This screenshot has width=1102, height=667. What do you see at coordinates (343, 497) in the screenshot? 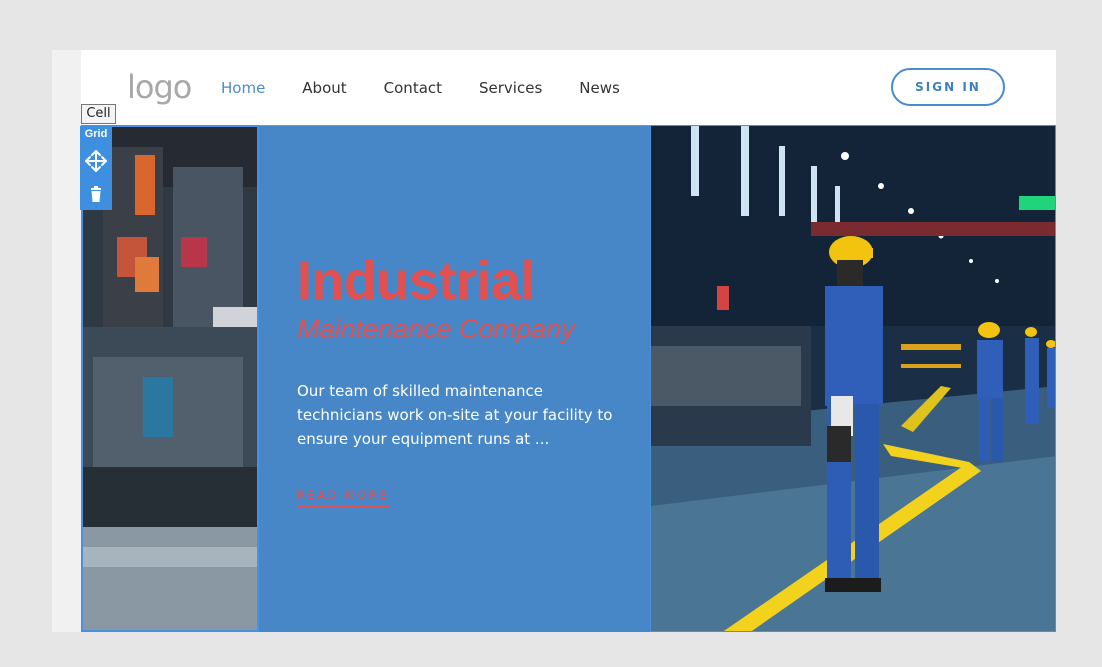
I see `read-more-link: READ MORE` at bounding box center [343, 497].